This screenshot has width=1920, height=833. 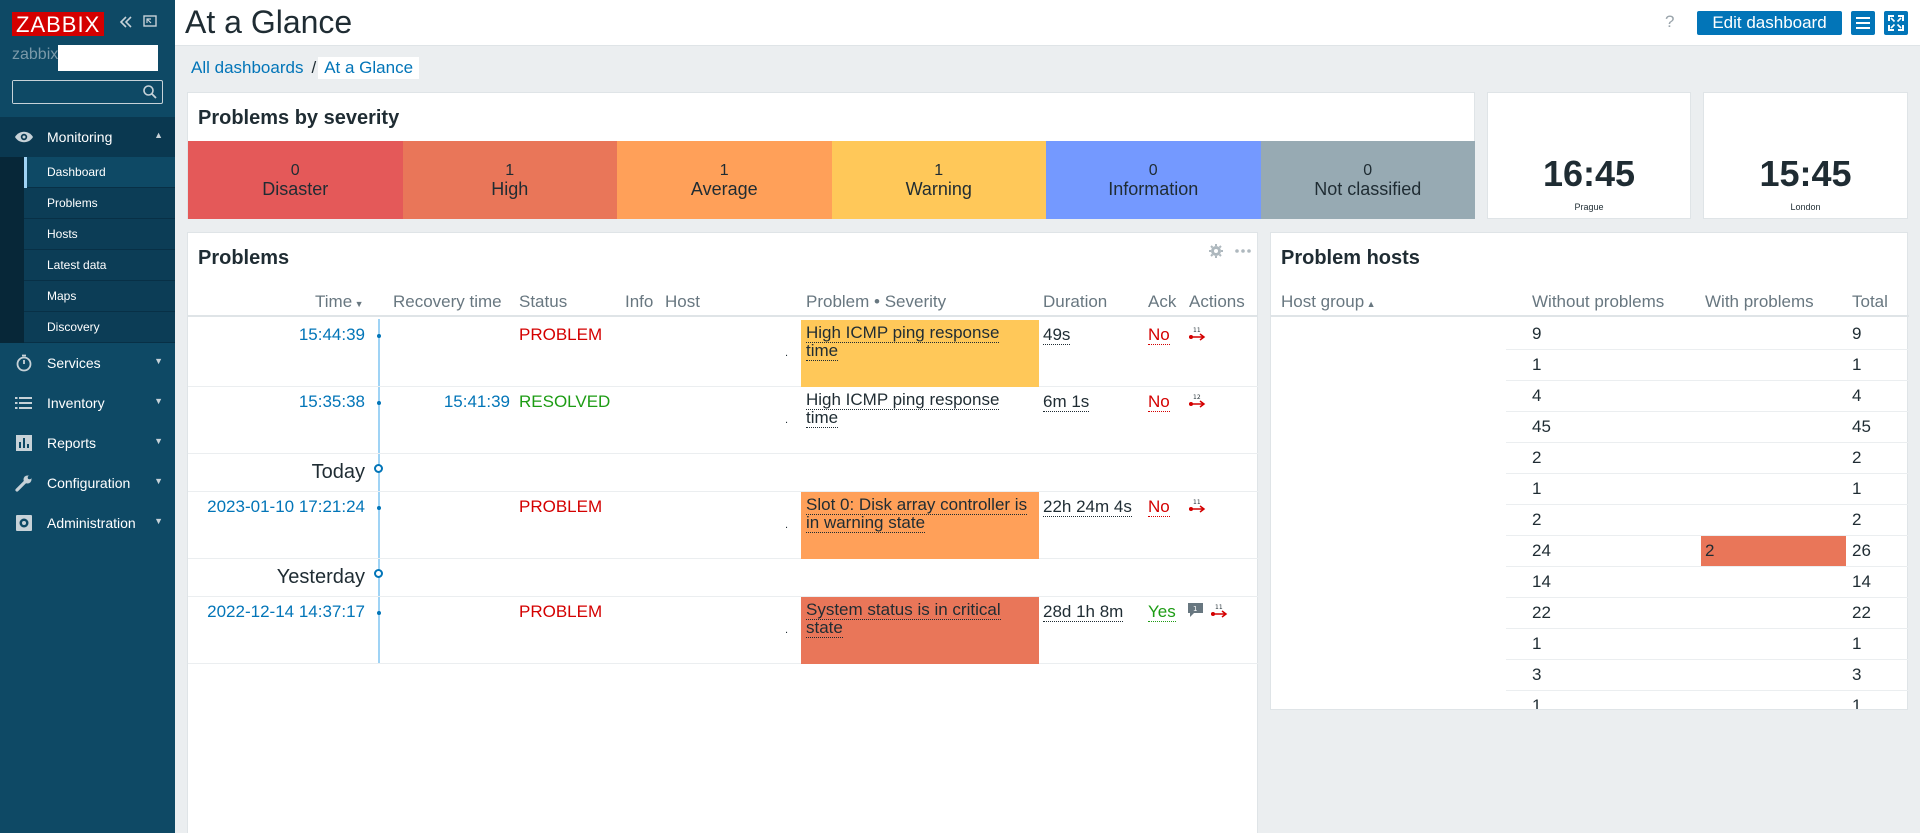 What do you see at coordinates (276, 335) in the screenshot?
I see `problem-time-link: 15:44:39` at bounding box center [276, 335].